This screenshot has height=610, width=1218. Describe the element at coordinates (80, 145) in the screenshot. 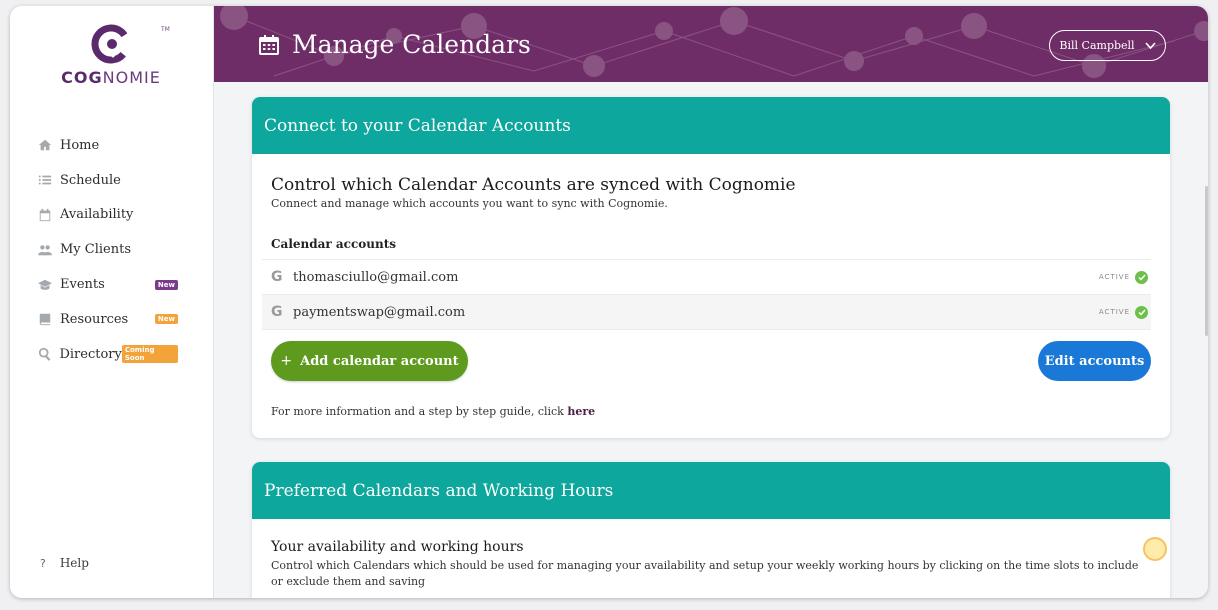

I see `sidebar-item-label: Home` at that location.